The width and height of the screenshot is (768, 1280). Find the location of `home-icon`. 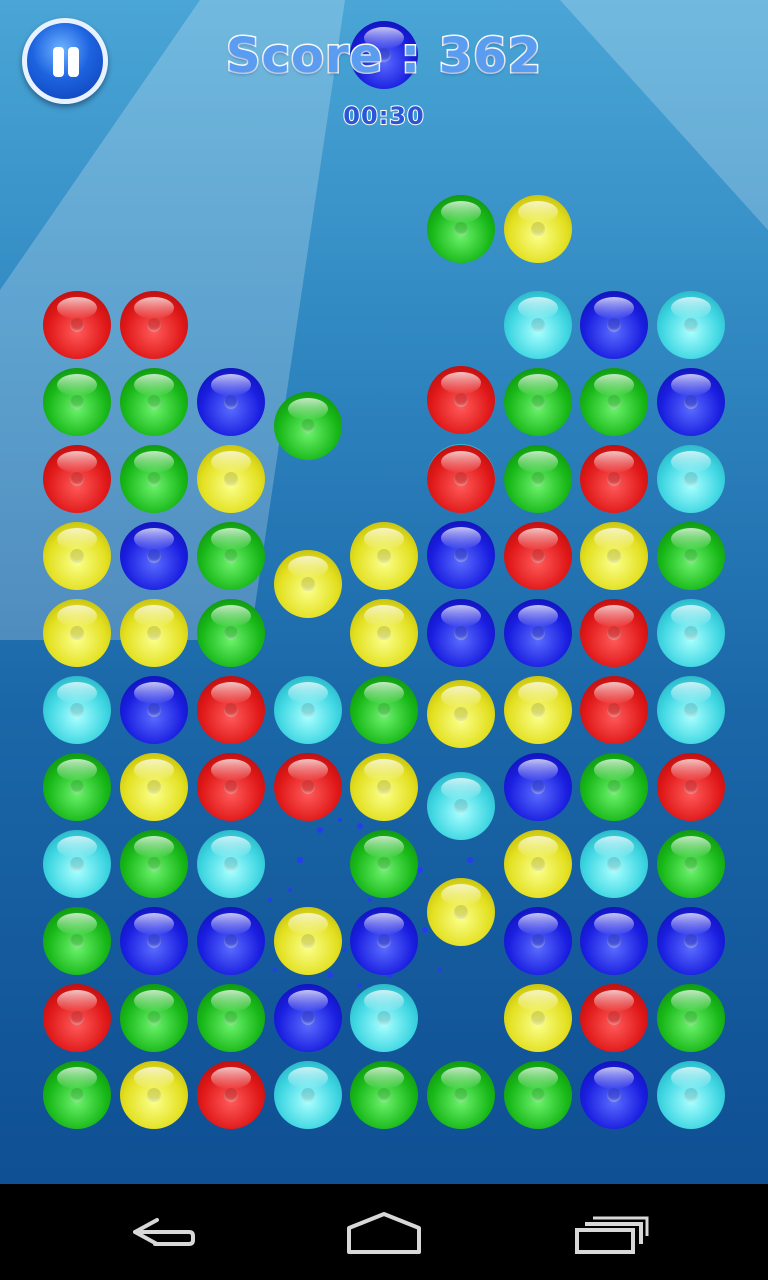

home-icon is located at coordinates (384, 1233).